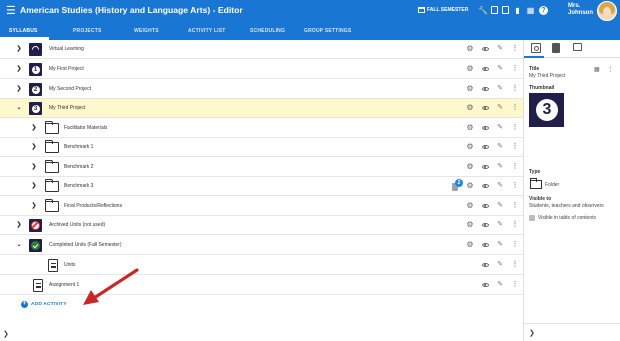 Image resolution: width=620 pixels, height=341 pixels. What do you see at coordinates (517, 10) in the screenshot?
I see `comment-icon: ▮` at bounding box center [517, 10].